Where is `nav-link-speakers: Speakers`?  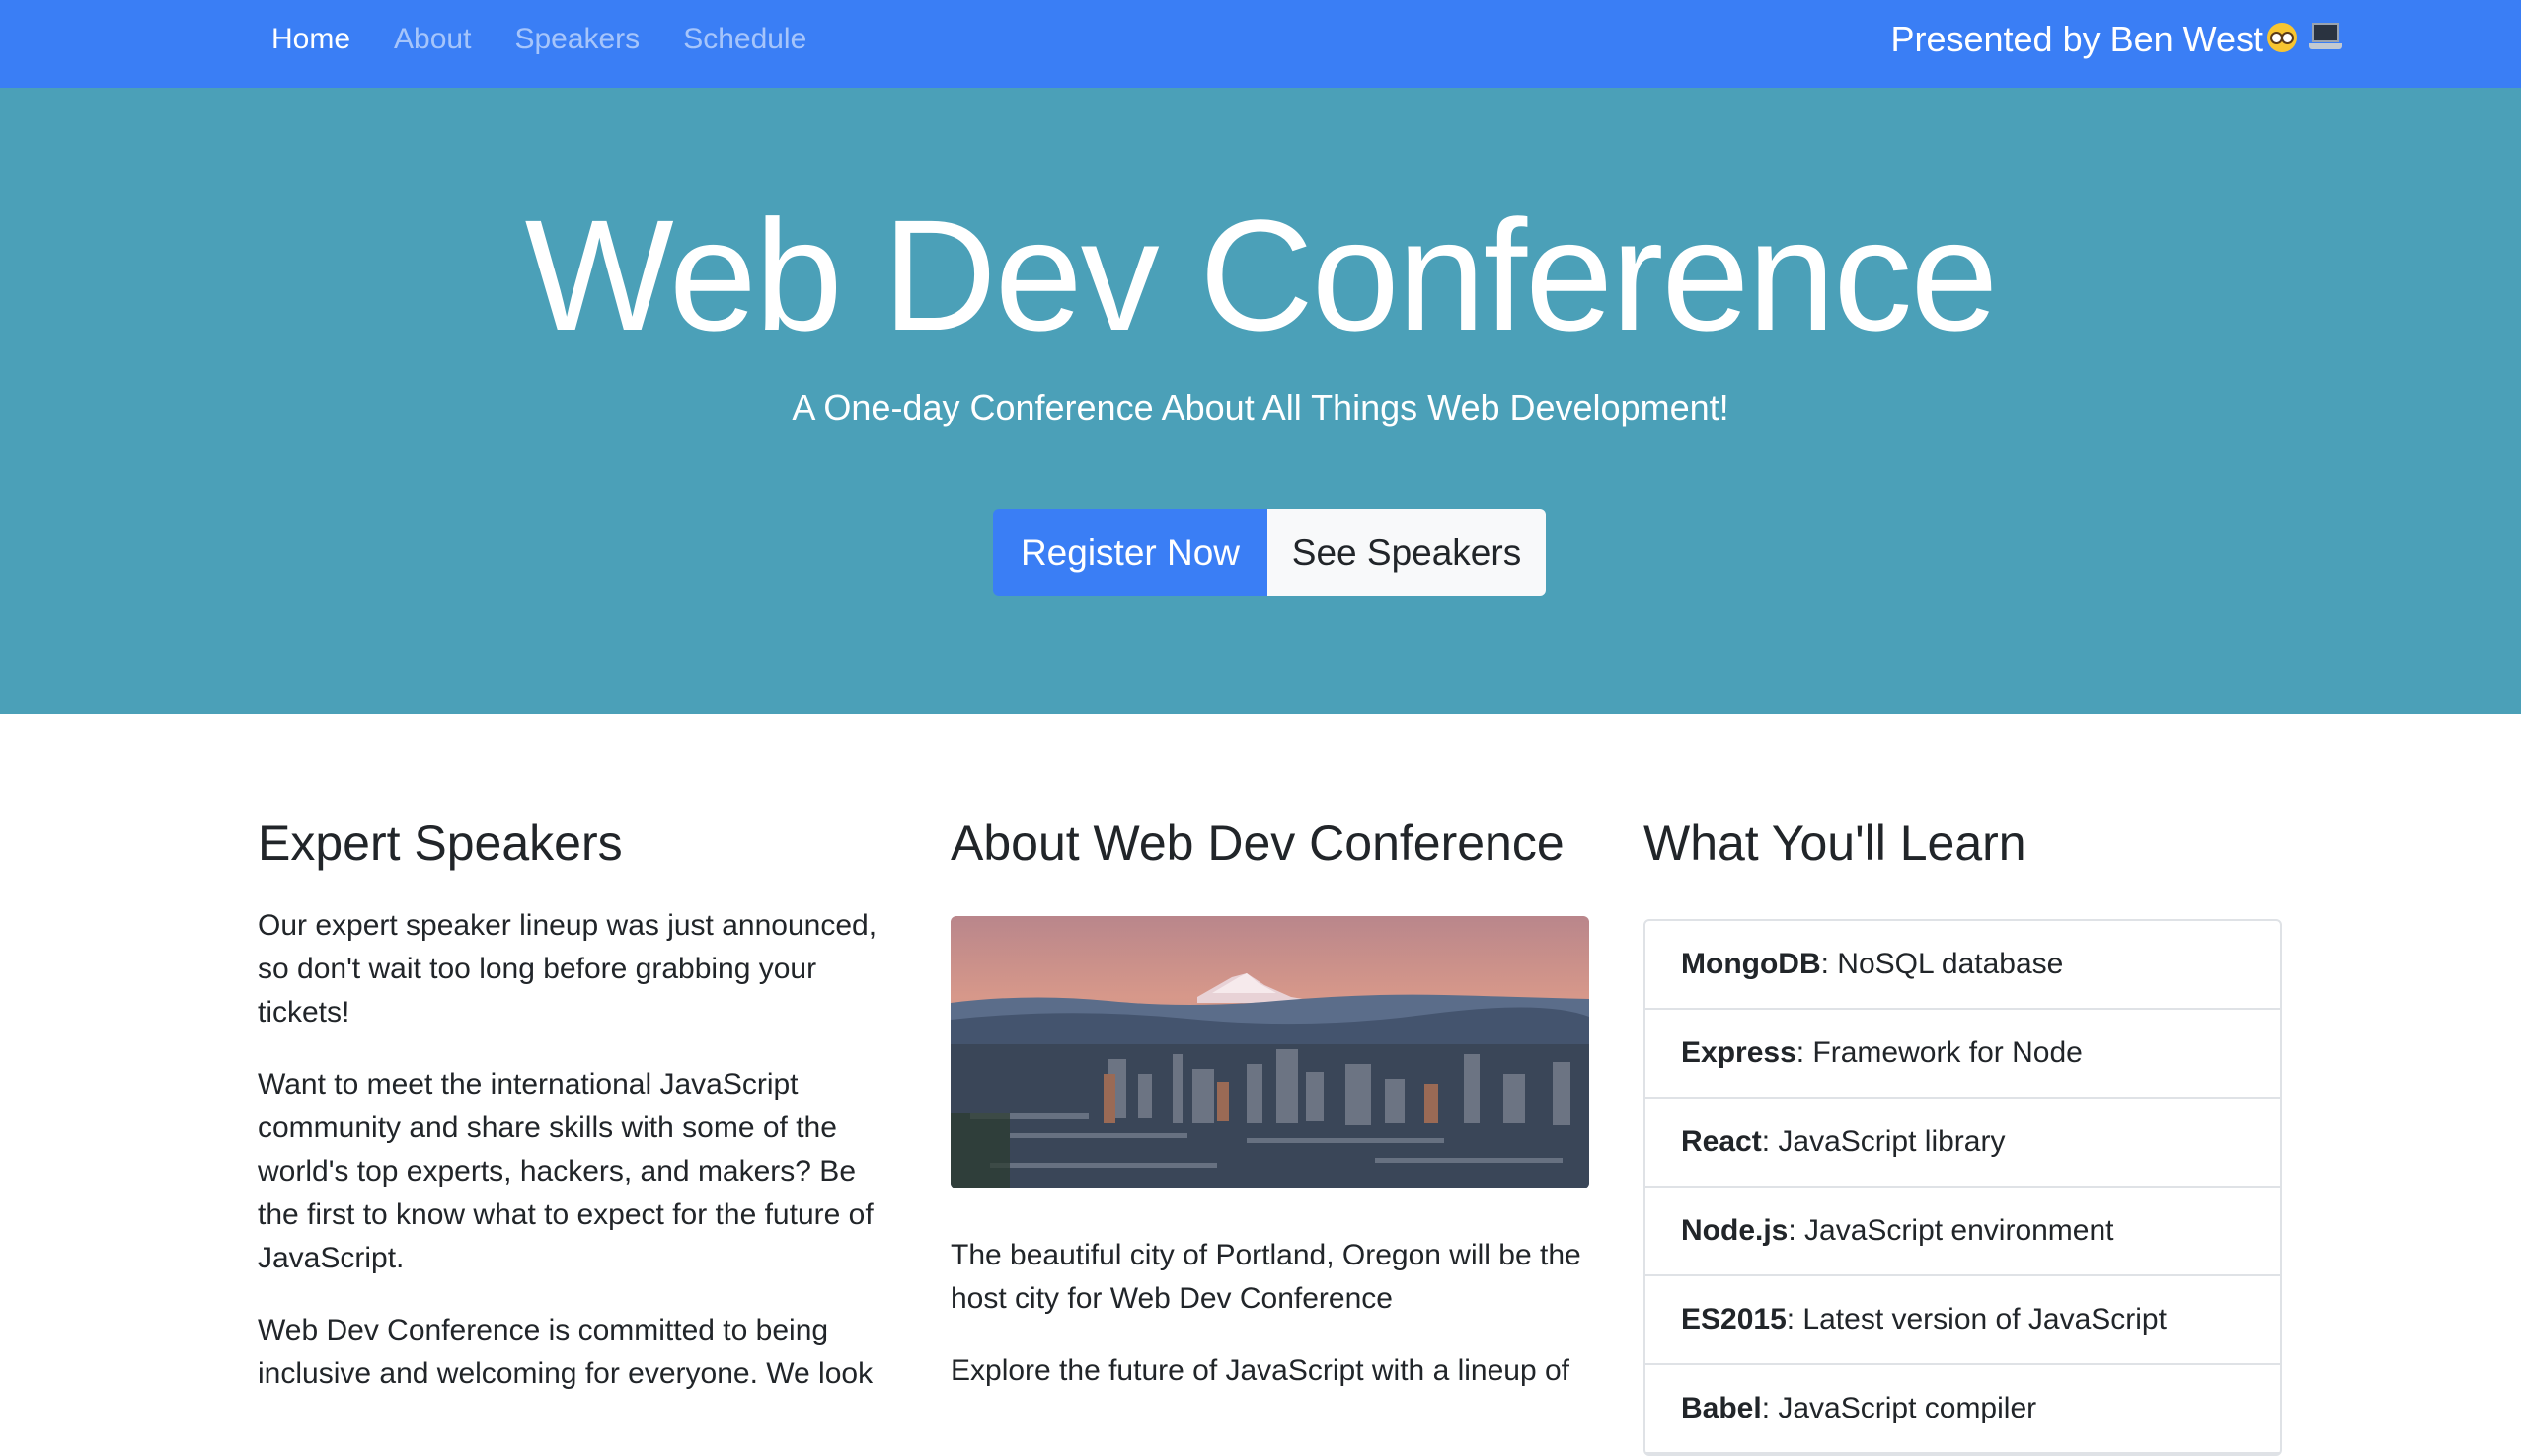 nav-link-speakers: Speakers is located at coordinates (570, 39).